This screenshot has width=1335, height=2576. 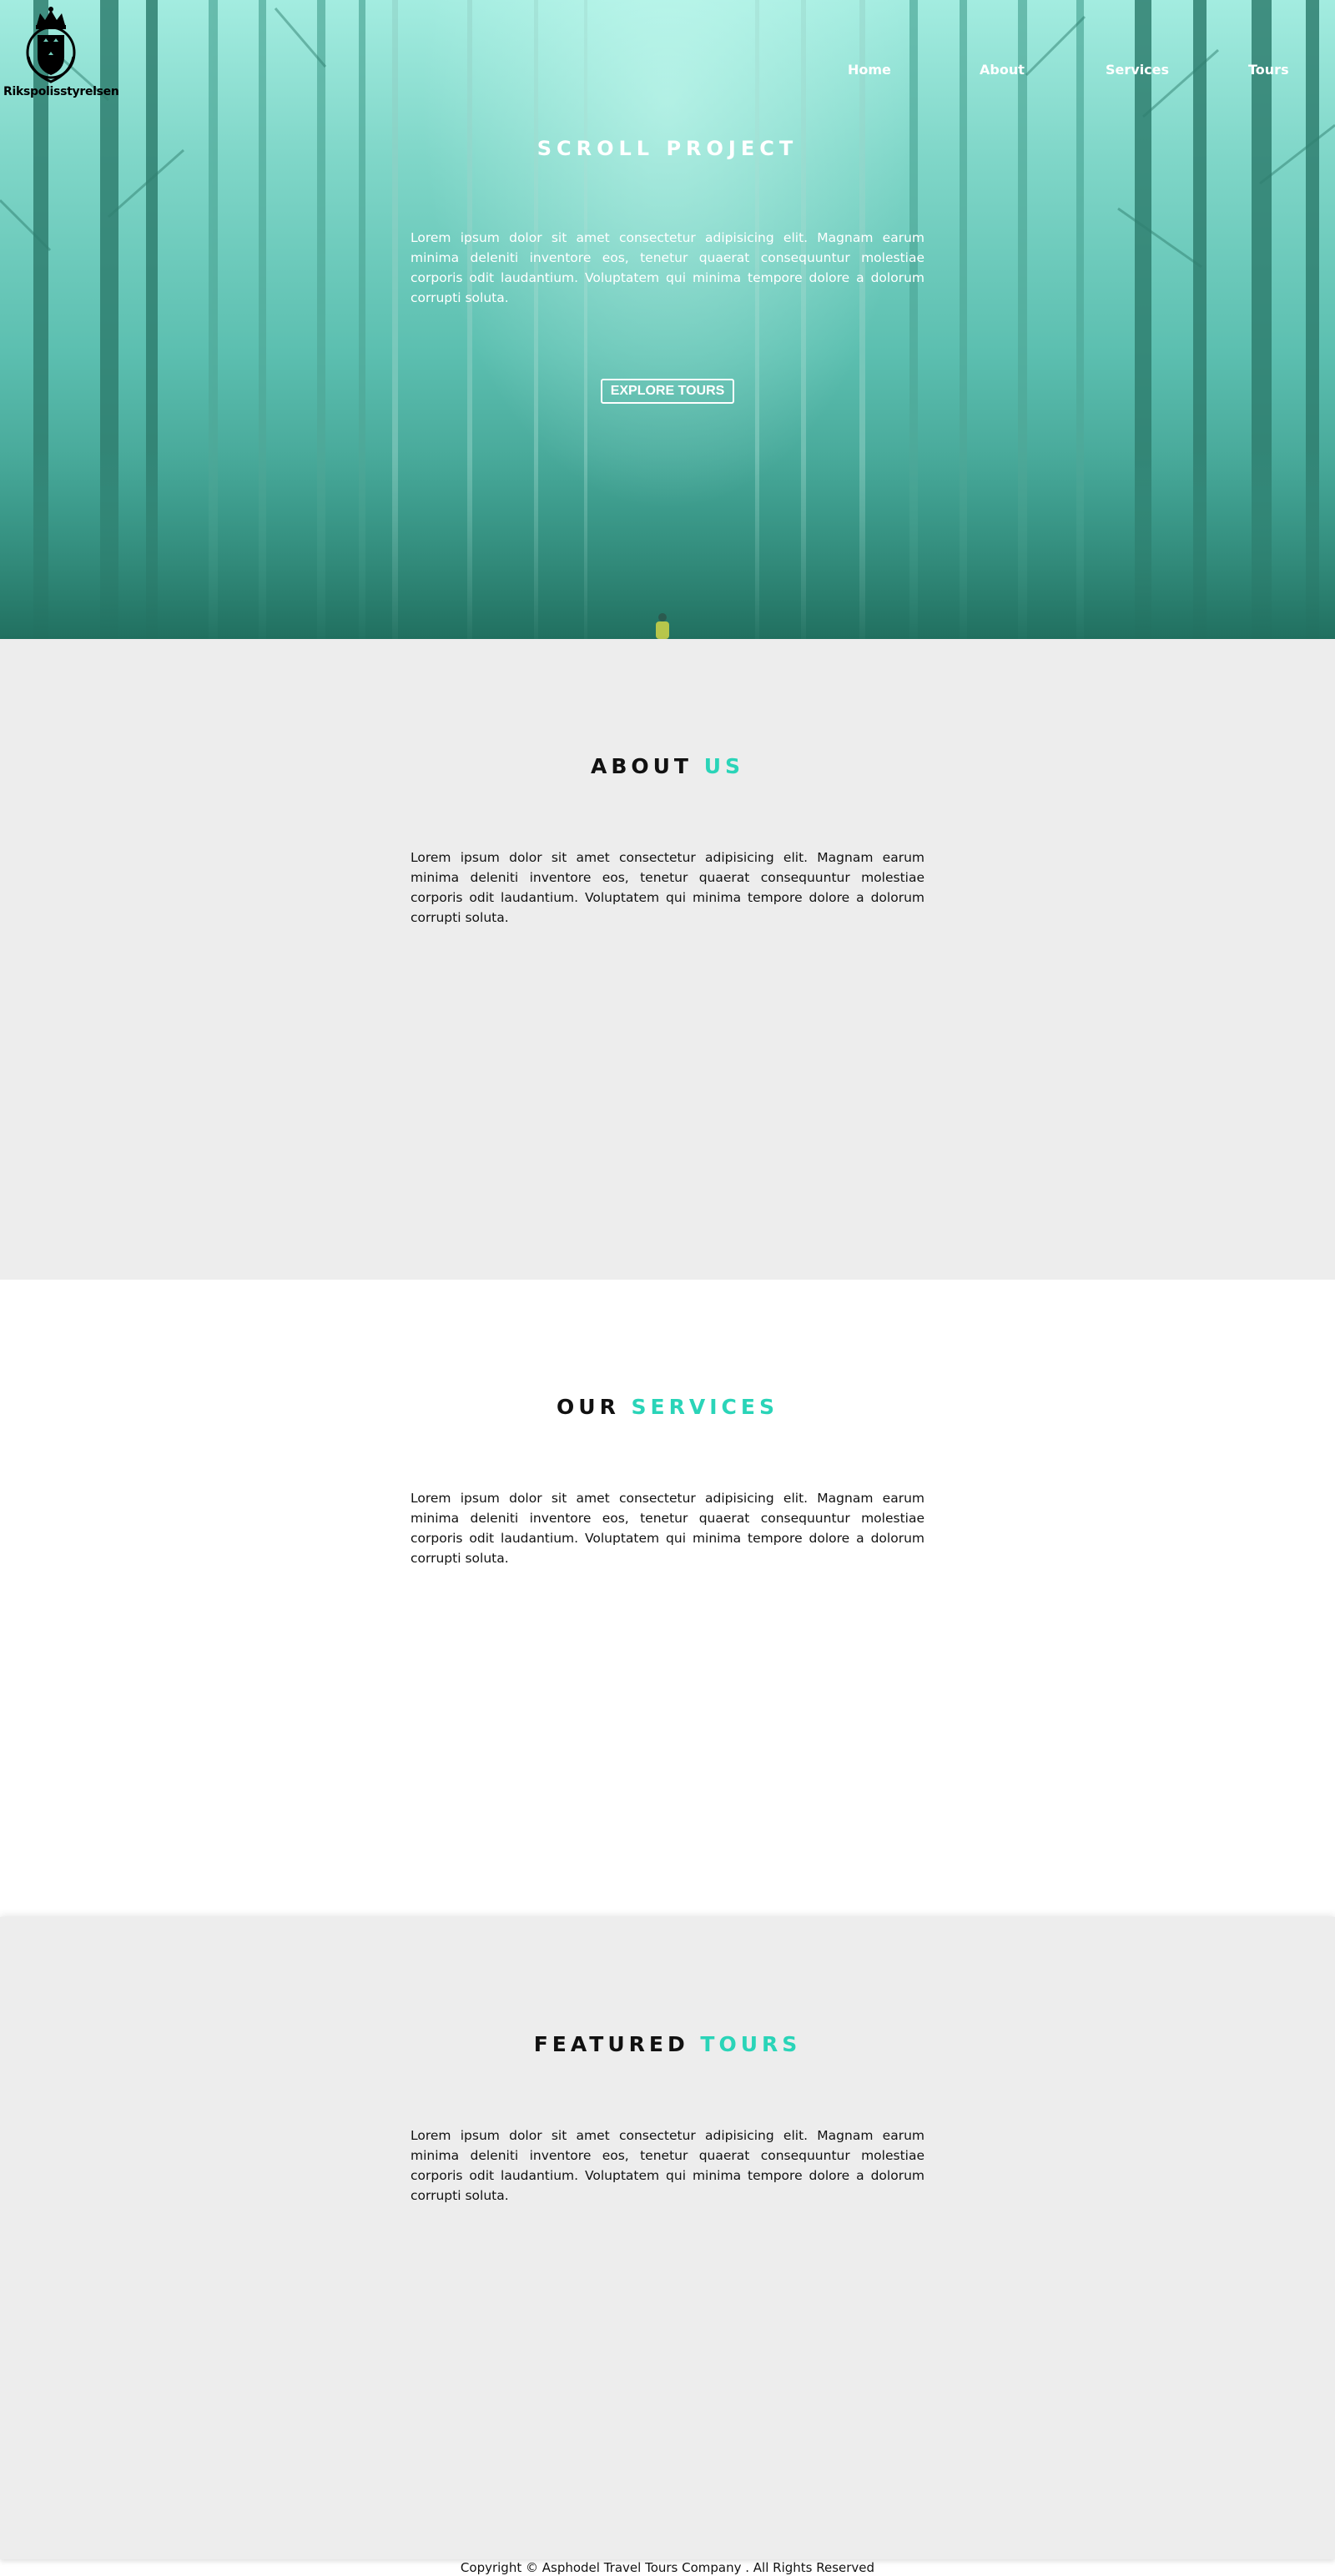 I want to click on hero-title: SCROLL PROJECT, so click(x=667, y=148).